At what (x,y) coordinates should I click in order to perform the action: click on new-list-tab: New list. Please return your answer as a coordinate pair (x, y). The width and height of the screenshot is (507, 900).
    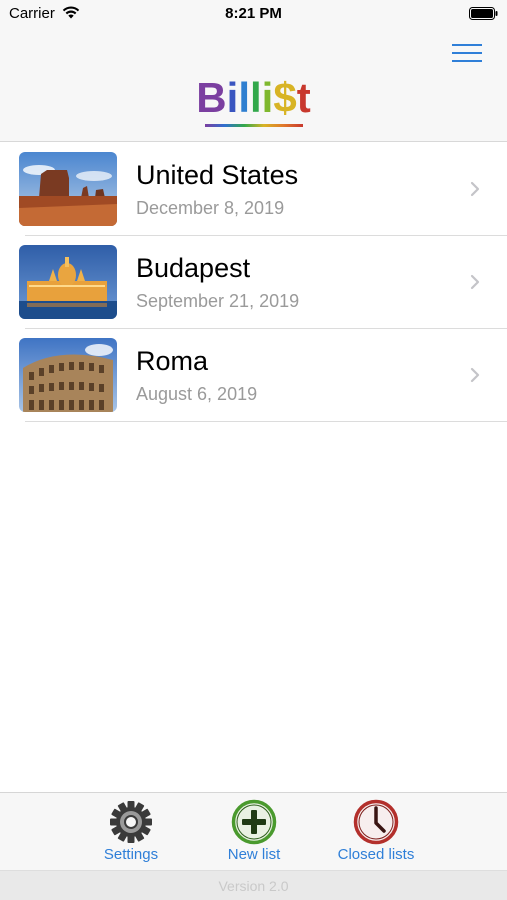
    Looking at the image, I should click on (254, 832).